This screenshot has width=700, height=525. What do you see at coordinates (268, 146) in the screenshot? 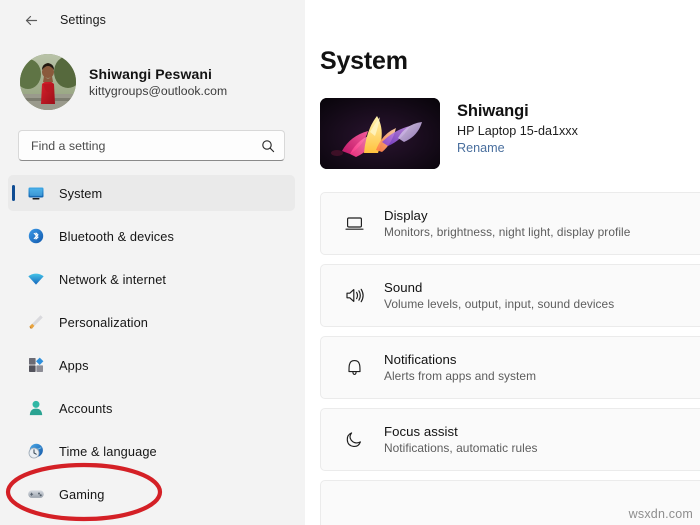
I see `search-icon` at bounding box center [268, 146].